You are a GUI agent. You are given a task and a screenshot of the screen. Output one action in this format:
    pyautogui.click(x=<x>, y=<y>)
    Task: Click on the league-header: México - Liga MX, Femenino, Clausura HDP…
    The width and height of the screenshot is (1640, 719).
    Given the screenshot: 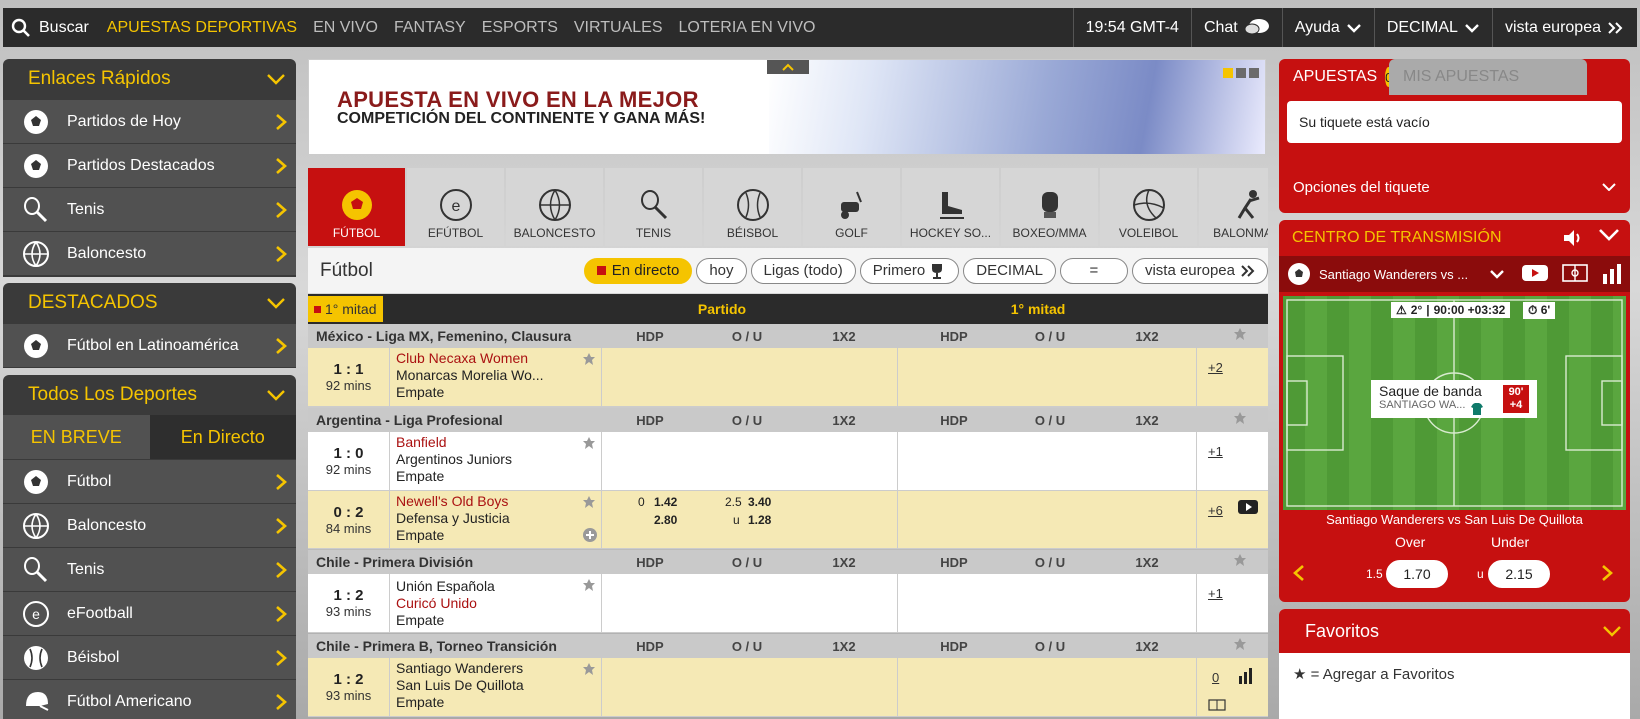 What is the action you would take?
    pyautogui.click(x=788, y=336)
    